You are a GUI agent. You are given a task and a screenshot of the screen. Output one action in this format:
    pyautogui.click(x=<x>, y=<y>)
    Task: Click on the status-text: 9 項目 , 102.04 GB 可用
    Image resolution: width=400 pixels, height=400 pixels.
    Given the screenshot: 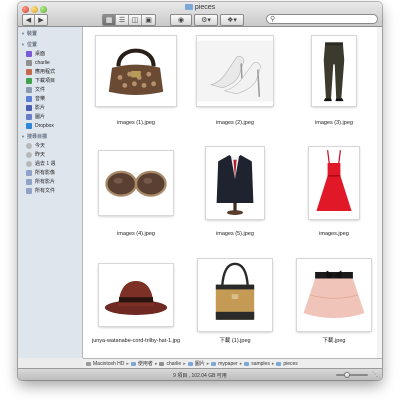 What is the action you would take?
    pyautogui.click(x=200, y=376)
    